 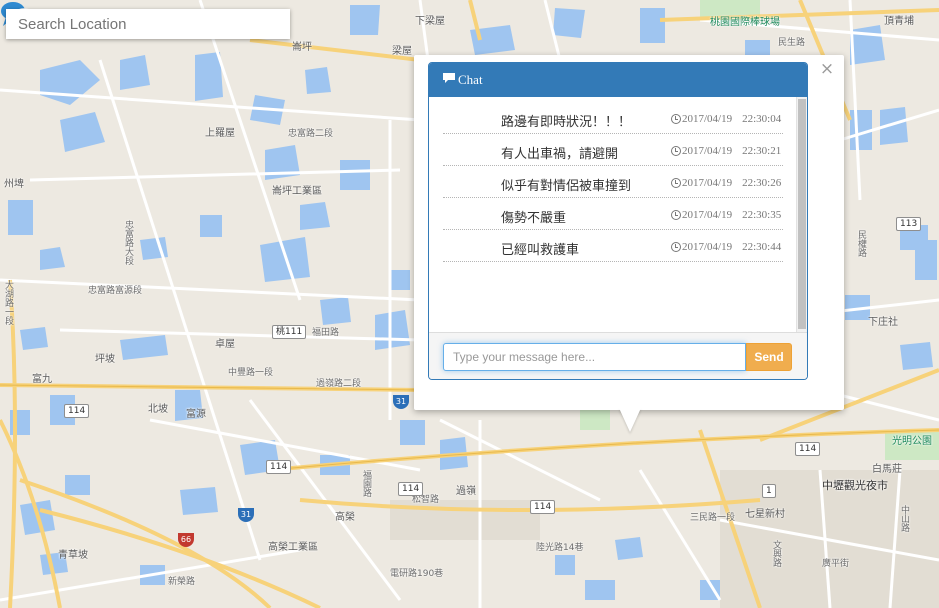 What do you see at coordinates (326, 333) in the screenshot?
I see `map-label: 福田路` at bounding box center [326, 333].